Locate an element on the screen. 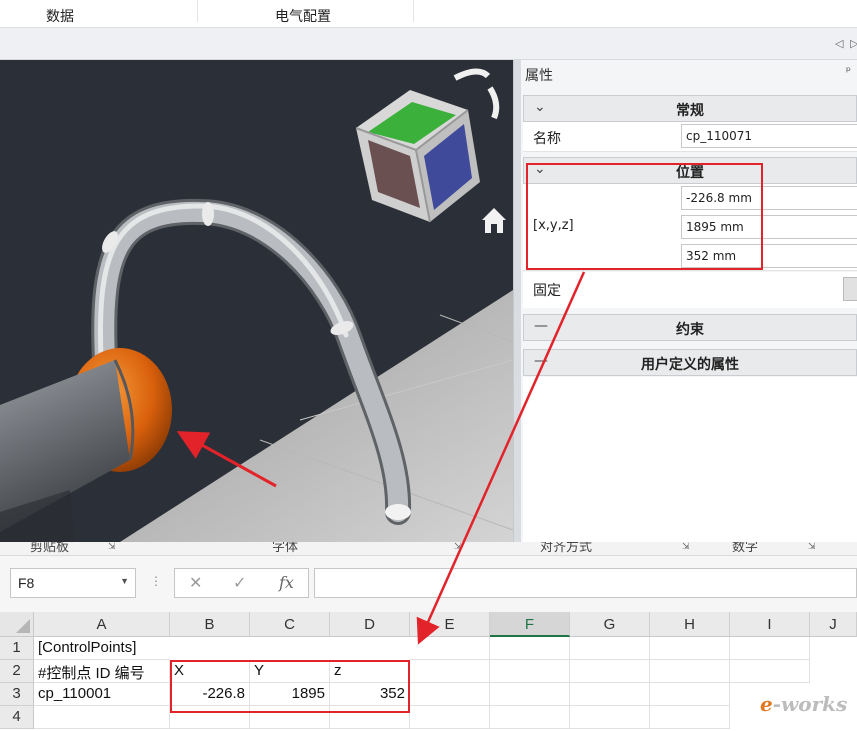 Image resolution: width=857 pixels, height=731 pixels. column-header: I is located at coordinates (770, 624).